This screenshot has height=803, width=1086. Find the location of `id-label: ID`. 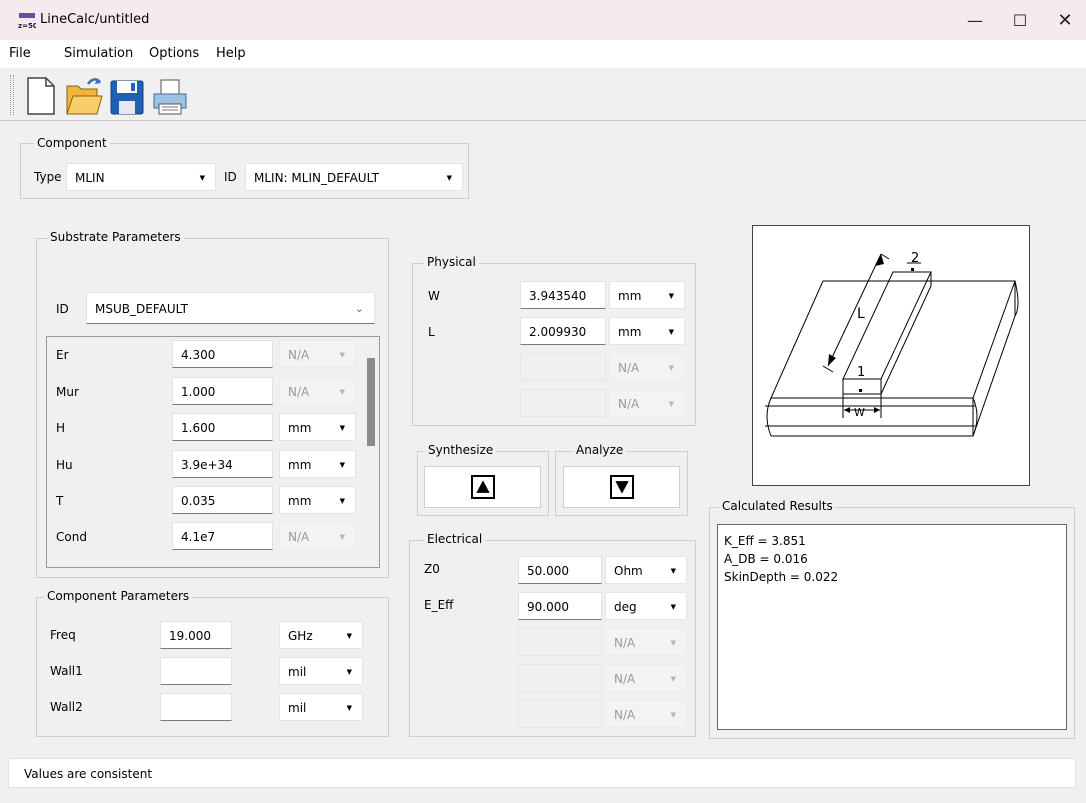

id-label: ID is located at coordinates (230, 177).